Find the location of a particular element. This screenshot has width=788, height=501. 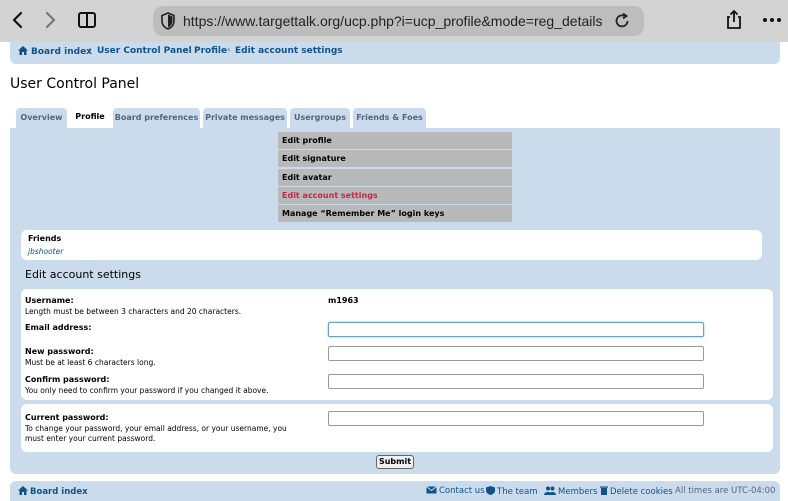

current-password-hint: must enter your current password. is located at coordinates (90, 438).